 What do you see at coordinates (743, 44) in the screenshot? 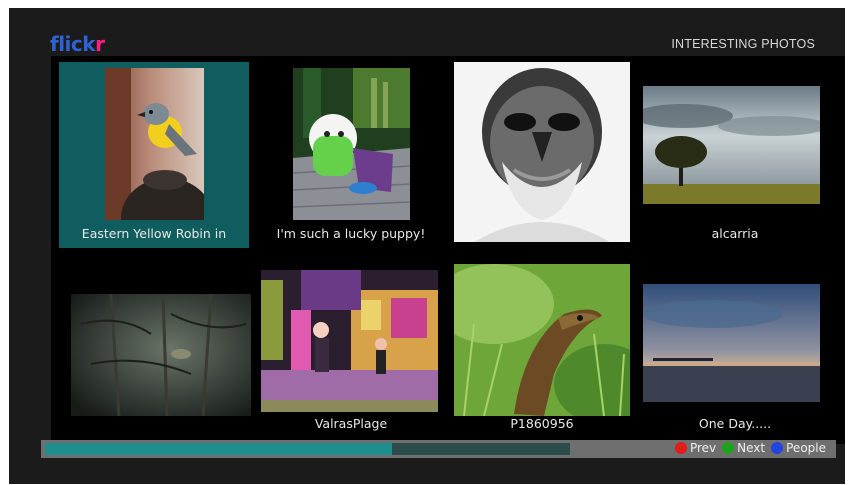
I see `section-title: INTERESTING PHOTOS` at bounding box center [743, 44].